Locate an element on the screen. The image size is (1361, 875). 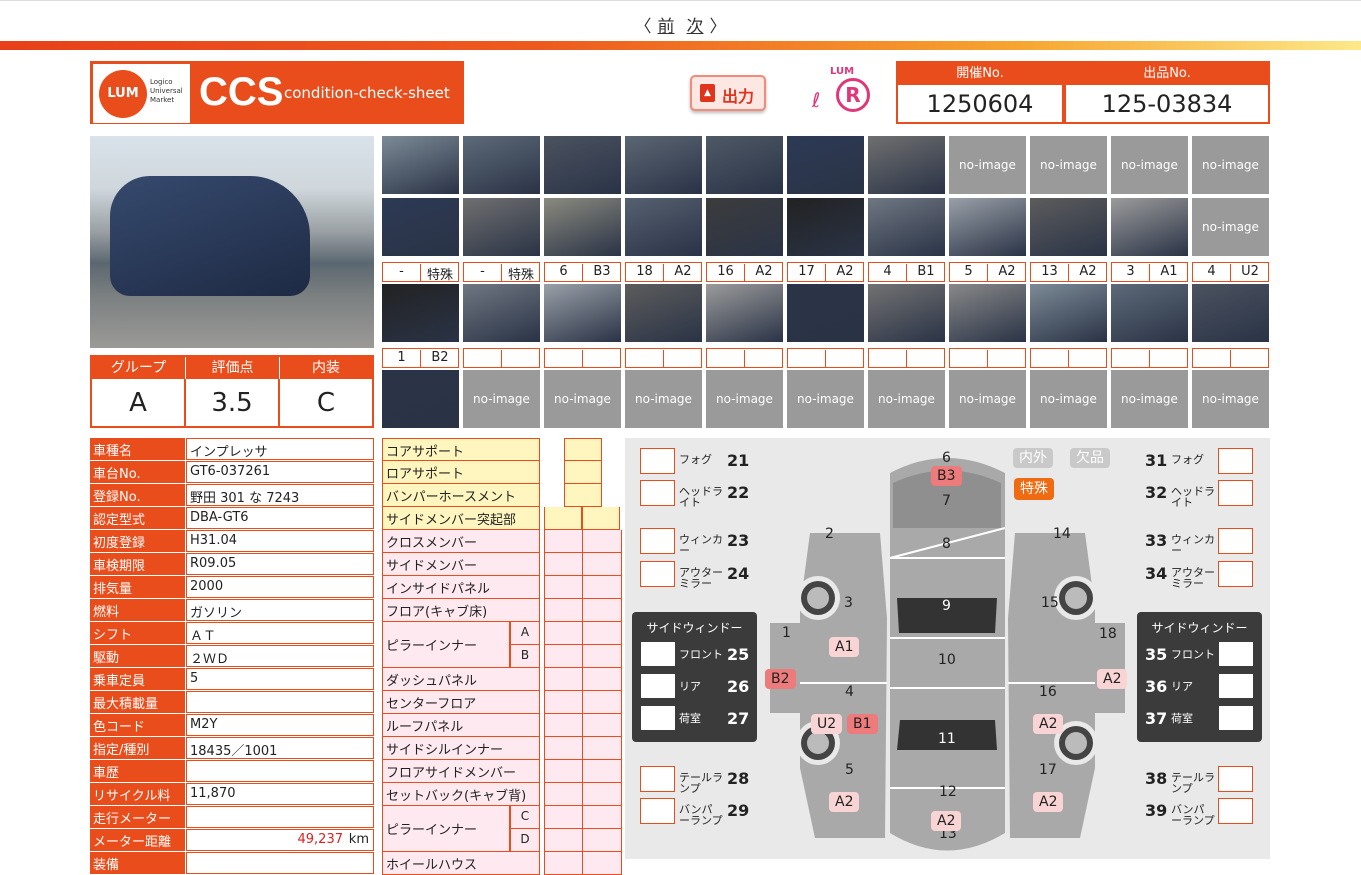
damage-badge: B2 is located at coordinates (780, 679).